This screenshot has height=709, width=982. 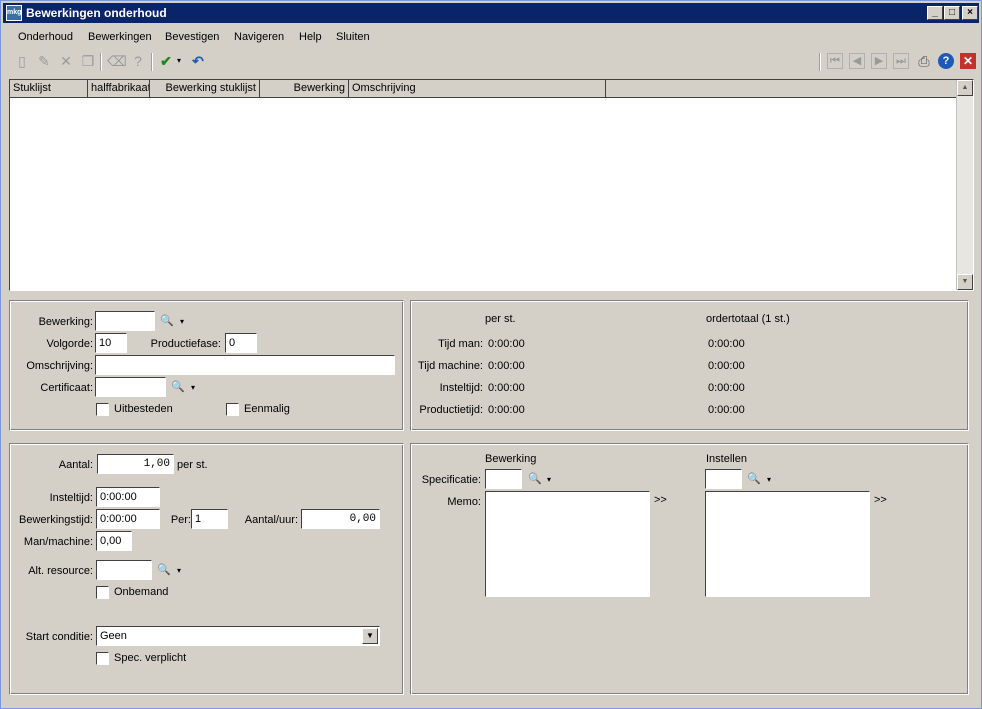 I want to click on bewerking-memo-textarea, so click(x=567, y=544).